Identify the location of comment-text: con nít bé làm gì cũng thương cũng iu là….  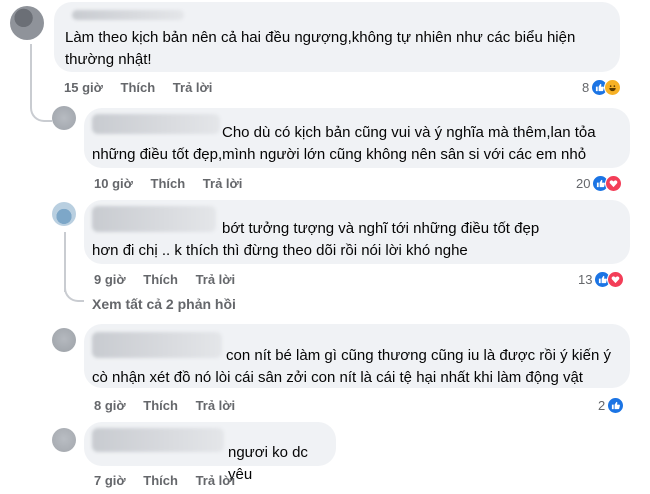
(351, 366).